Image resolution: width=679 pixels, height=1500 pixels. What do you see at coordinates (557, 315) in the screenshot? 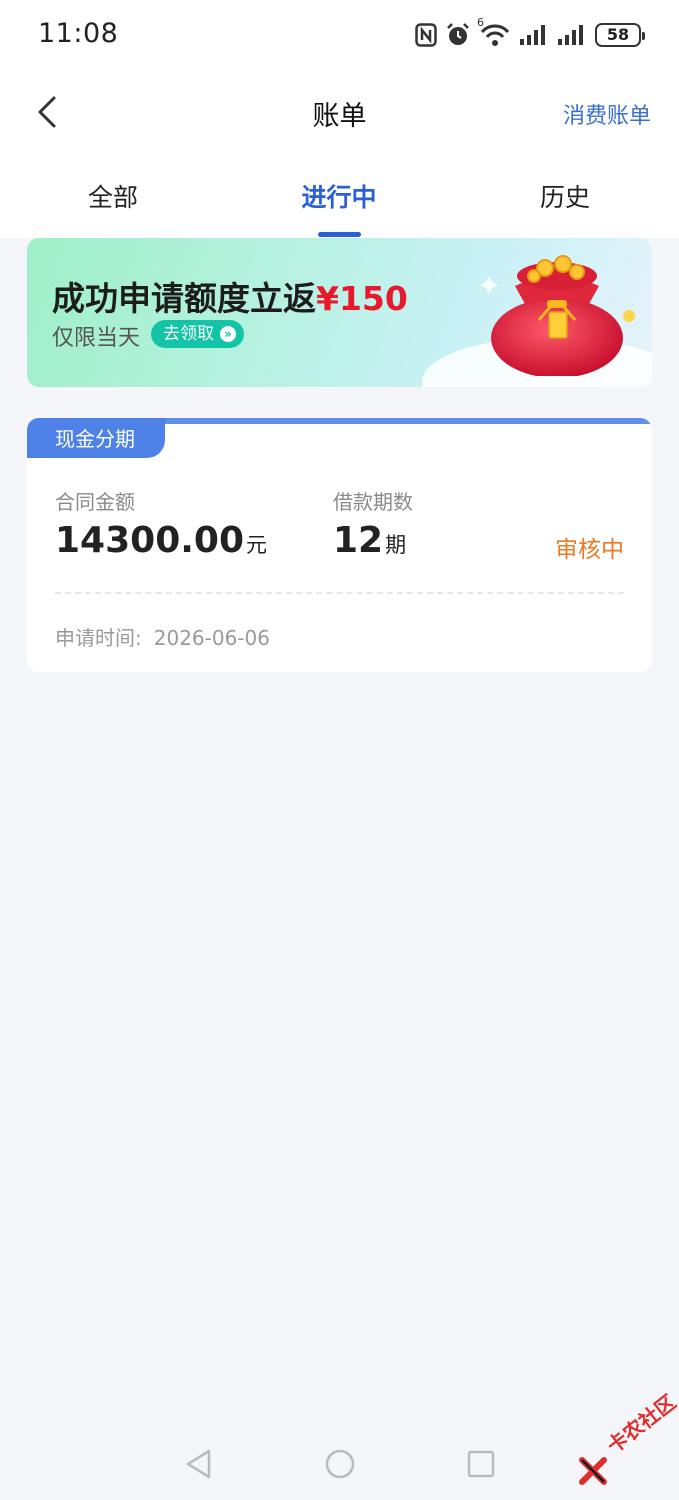
I see `red-money-bag-icon` at bounding box center [557, 315].